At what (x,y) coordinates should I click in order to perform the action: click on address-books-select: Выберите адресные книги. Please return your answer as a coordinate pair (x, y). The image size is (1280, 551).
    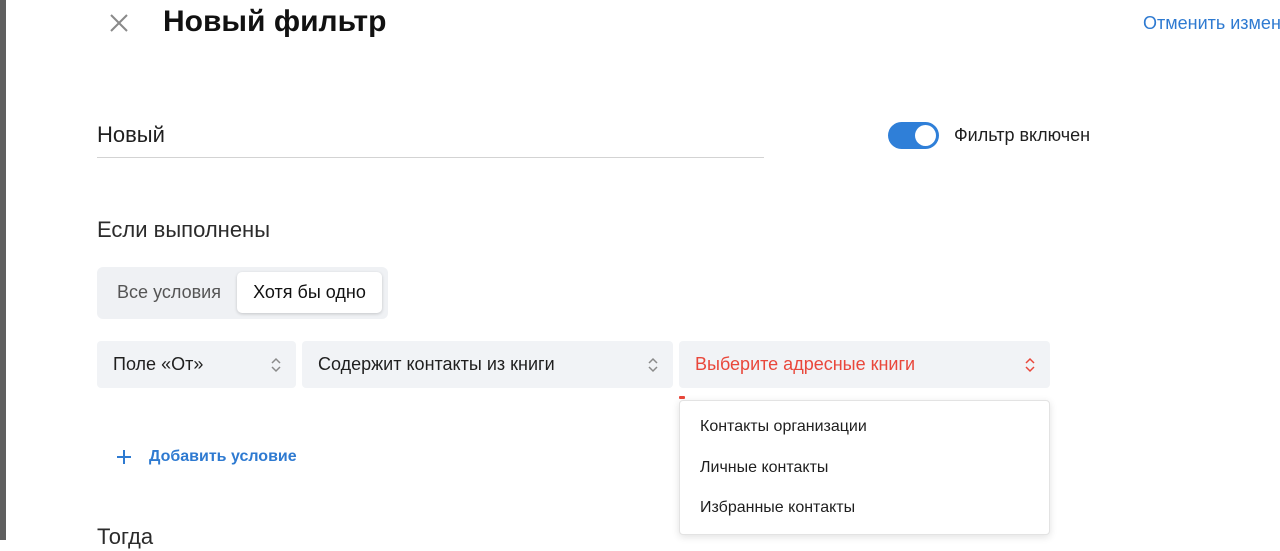
    Looking at the image, I should click on (864, 364).